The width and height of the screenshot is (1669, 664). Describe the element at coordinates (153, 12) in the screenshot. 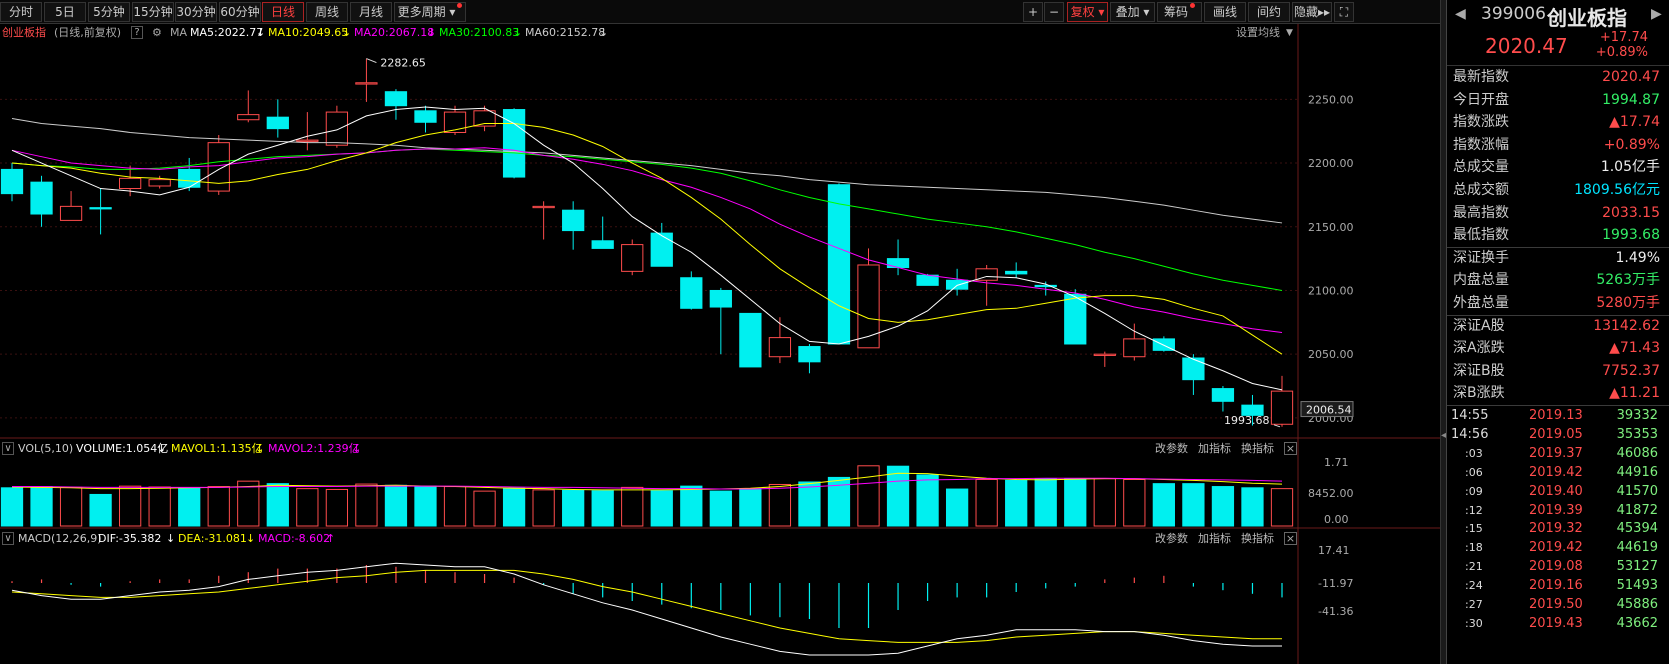

I see `period-tab-3: 15分钟` at that location.